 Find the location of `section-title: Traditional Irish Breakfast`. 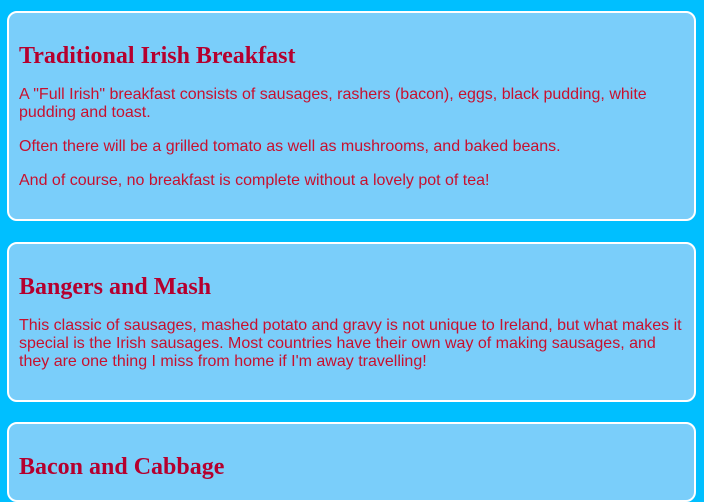

section-title: Traditional Irish Breakfast is located at coordinates (157, 56).